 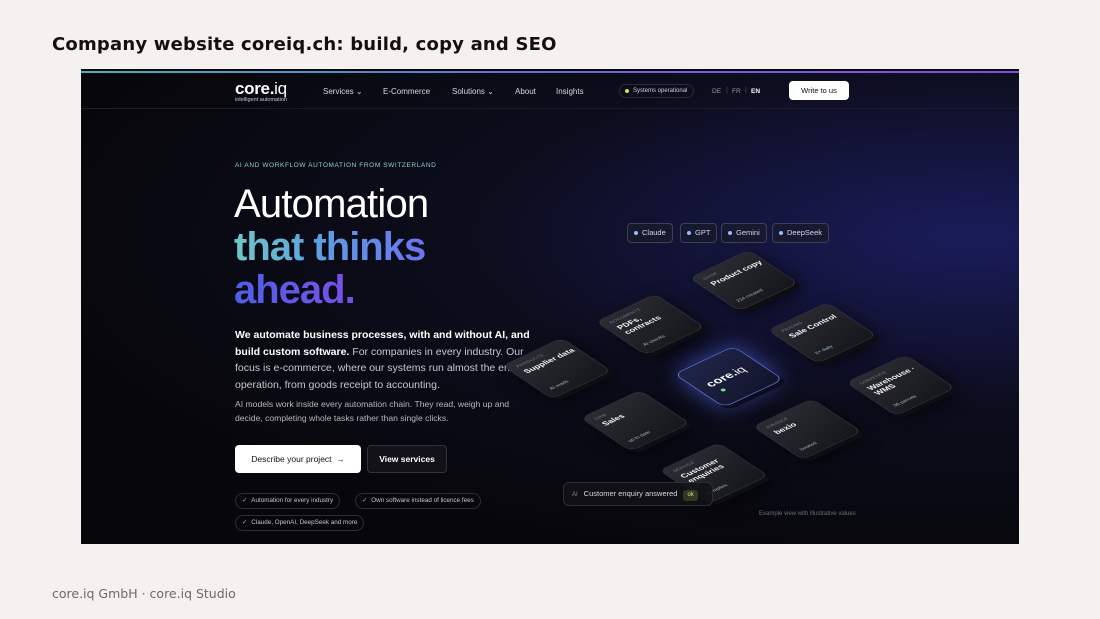 I want to click on nav-item-services: Services ⌄, so click(x=343, y=91).